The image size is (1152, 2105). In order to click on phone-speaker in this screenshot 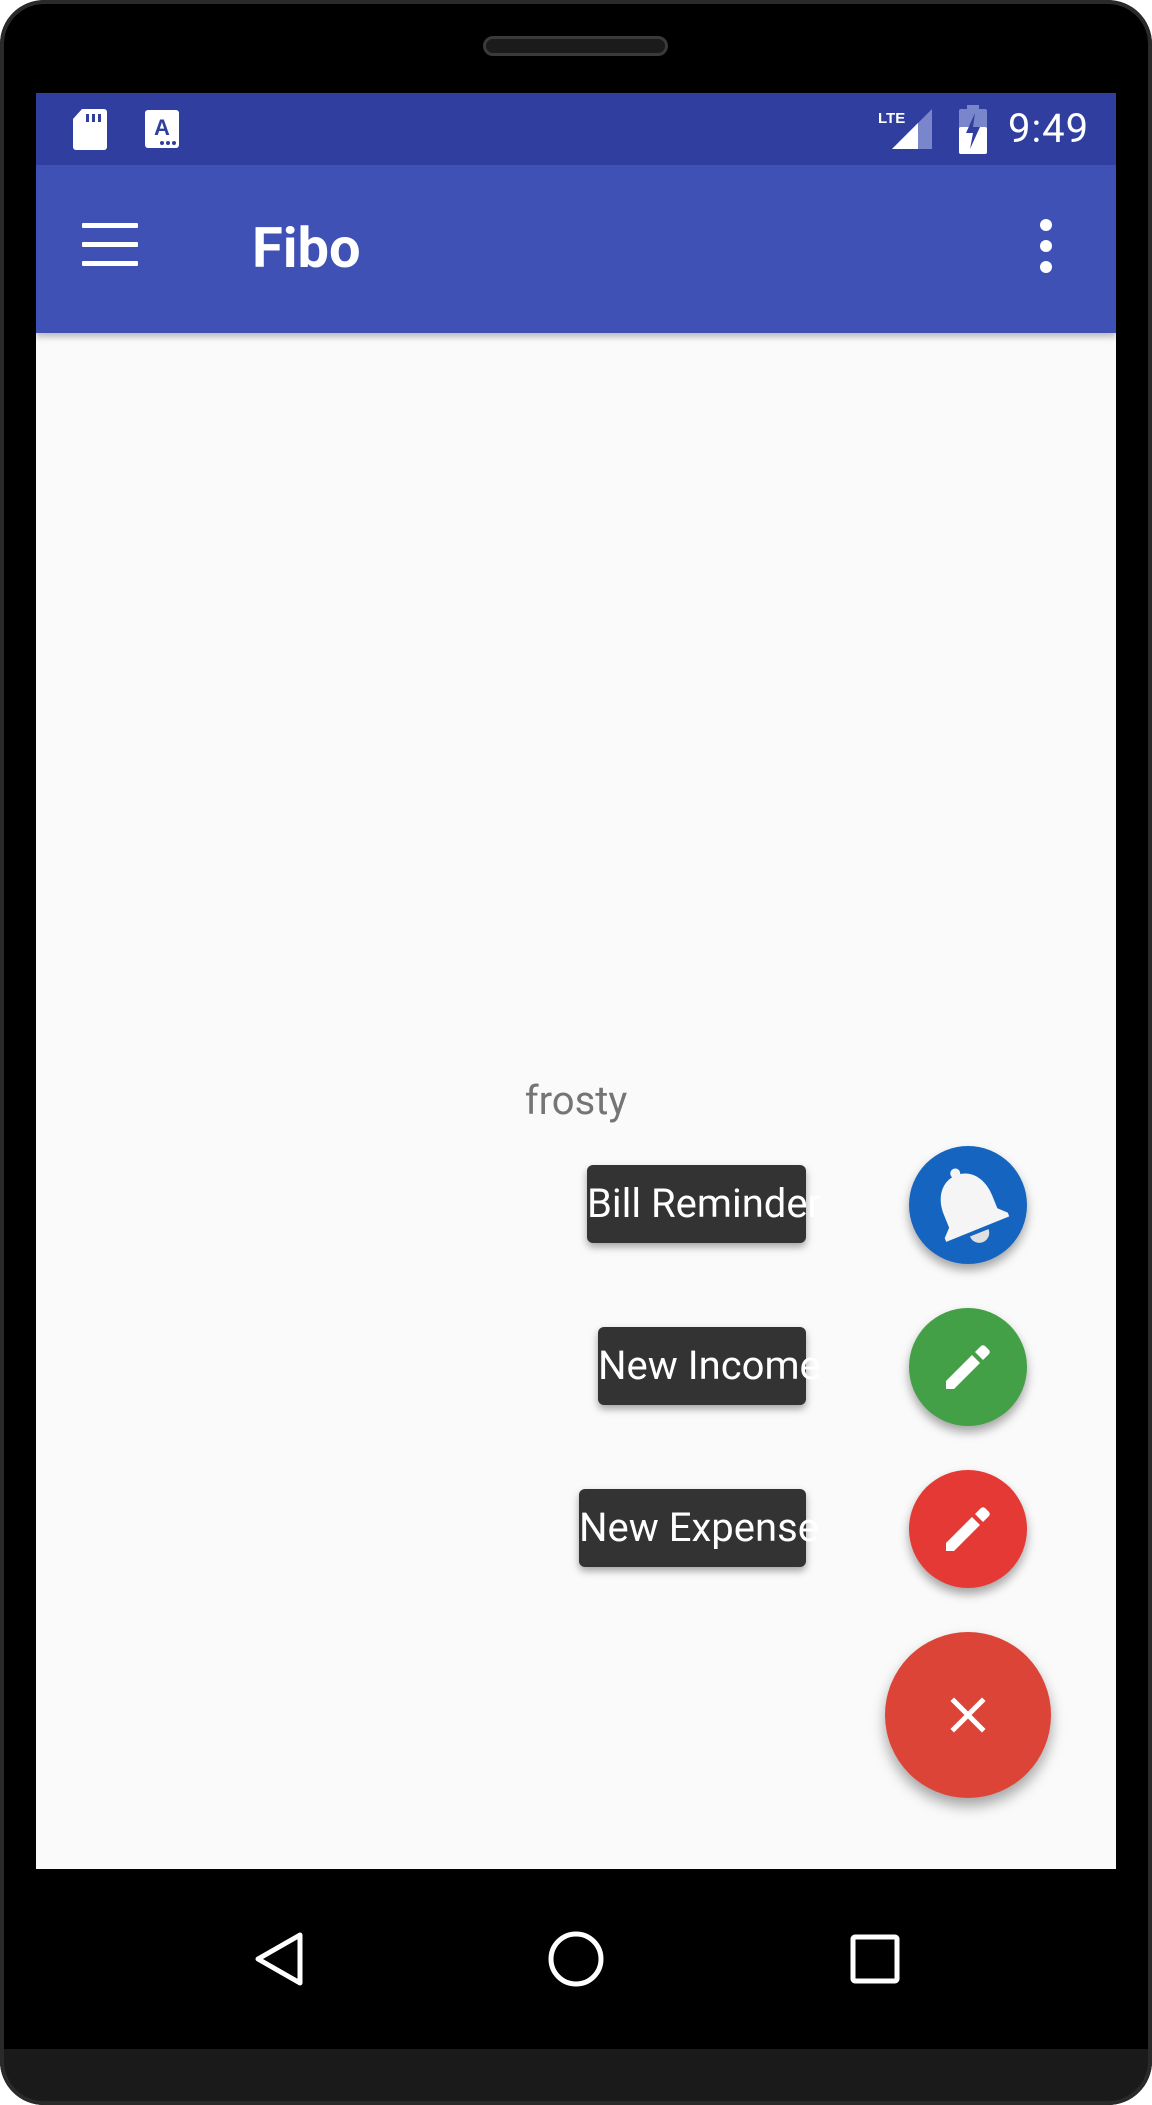, I will do `click(575, 46)`.